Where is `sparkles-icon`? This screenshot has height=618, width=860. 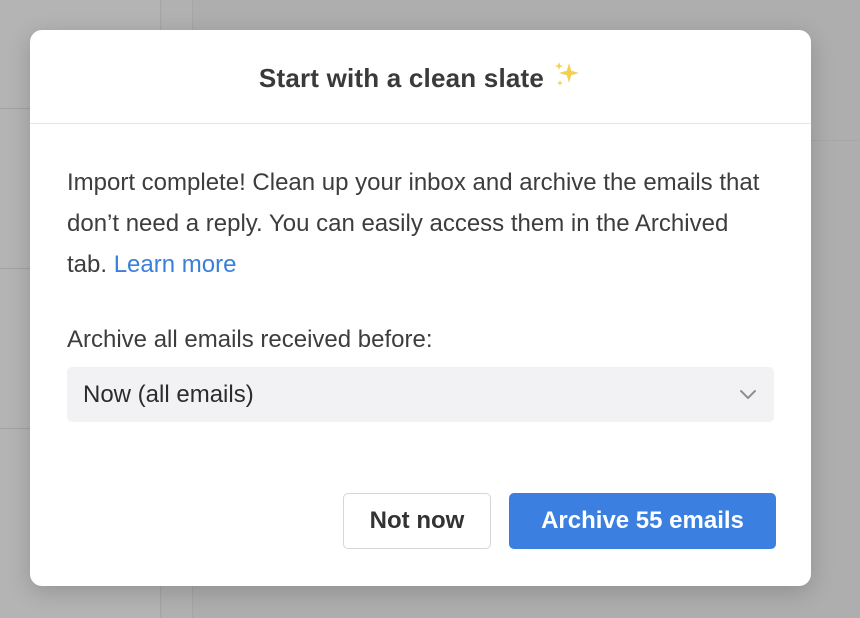
sparkles-icon is located at coordinates (567, 77).